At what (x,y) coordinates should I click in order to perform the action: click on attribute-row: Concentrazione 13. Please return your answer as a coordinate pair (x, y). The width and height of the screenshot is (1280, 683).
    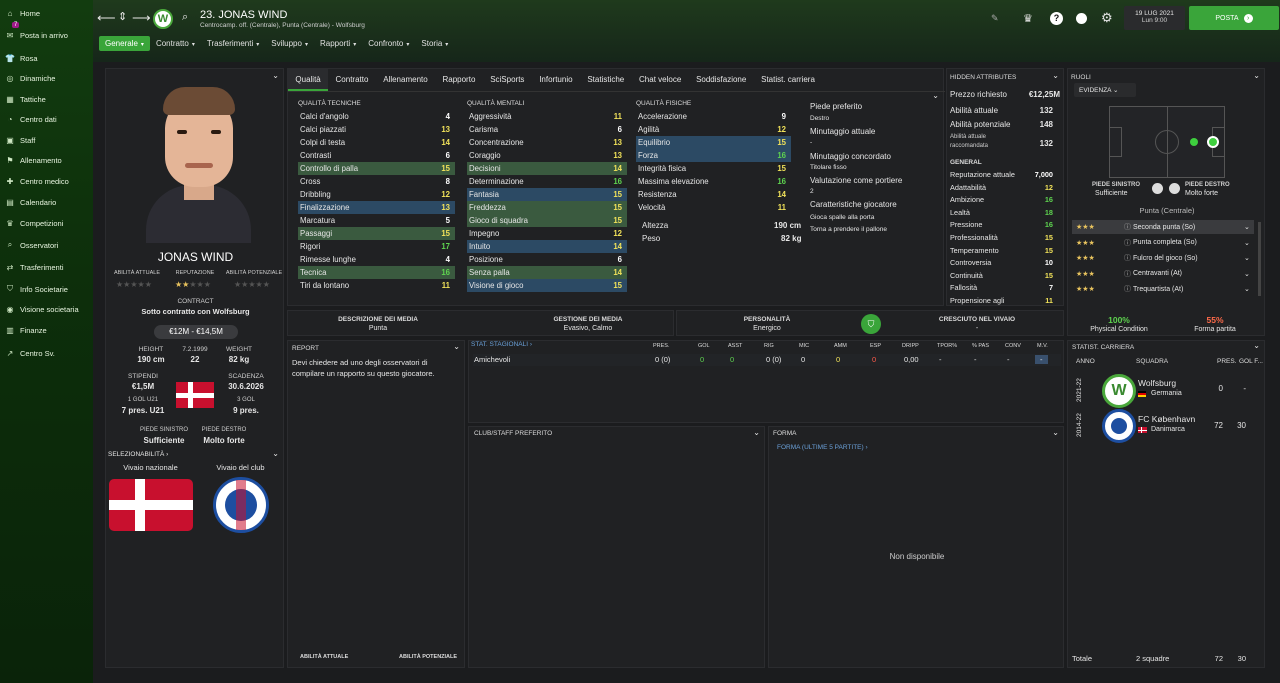
    Looking at the image, I should click on (547, 142).